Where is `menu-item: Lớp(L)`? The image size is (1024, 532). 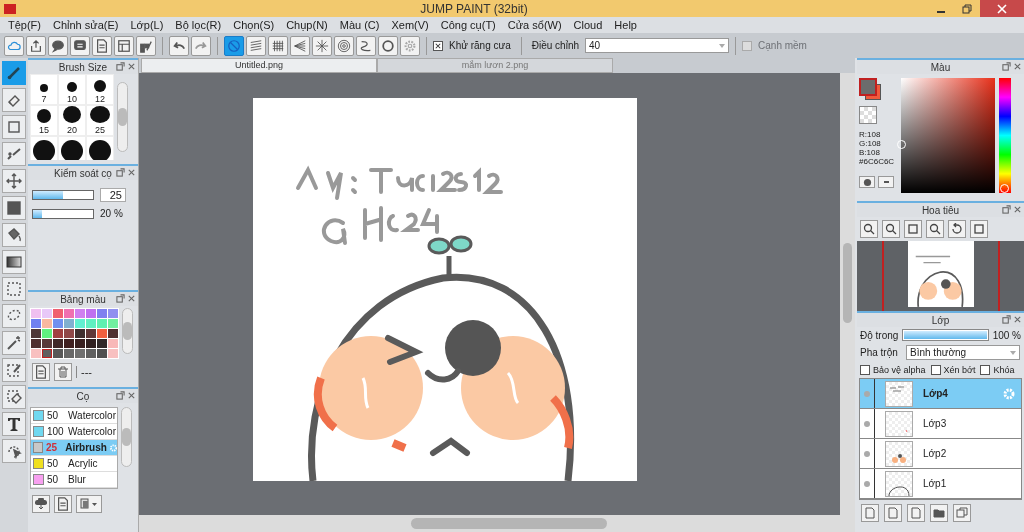 menu-item: Lớp(L) is located at coordinates (147, 25).